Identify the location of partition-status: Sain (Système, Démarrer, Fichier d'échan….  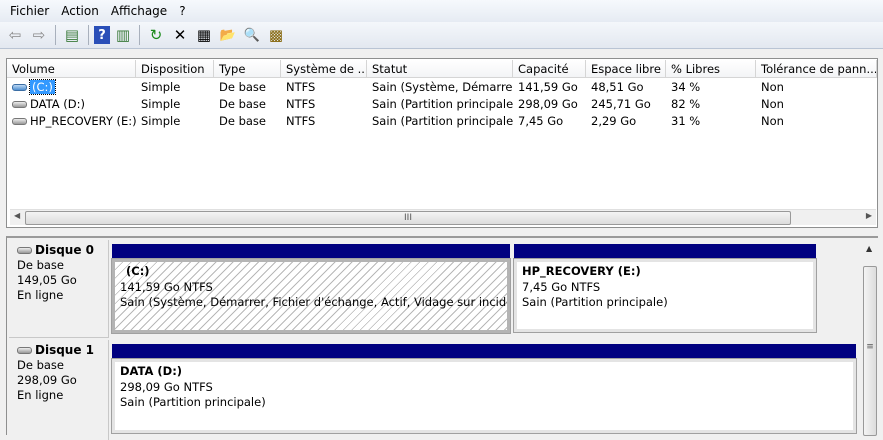
(313, 302).